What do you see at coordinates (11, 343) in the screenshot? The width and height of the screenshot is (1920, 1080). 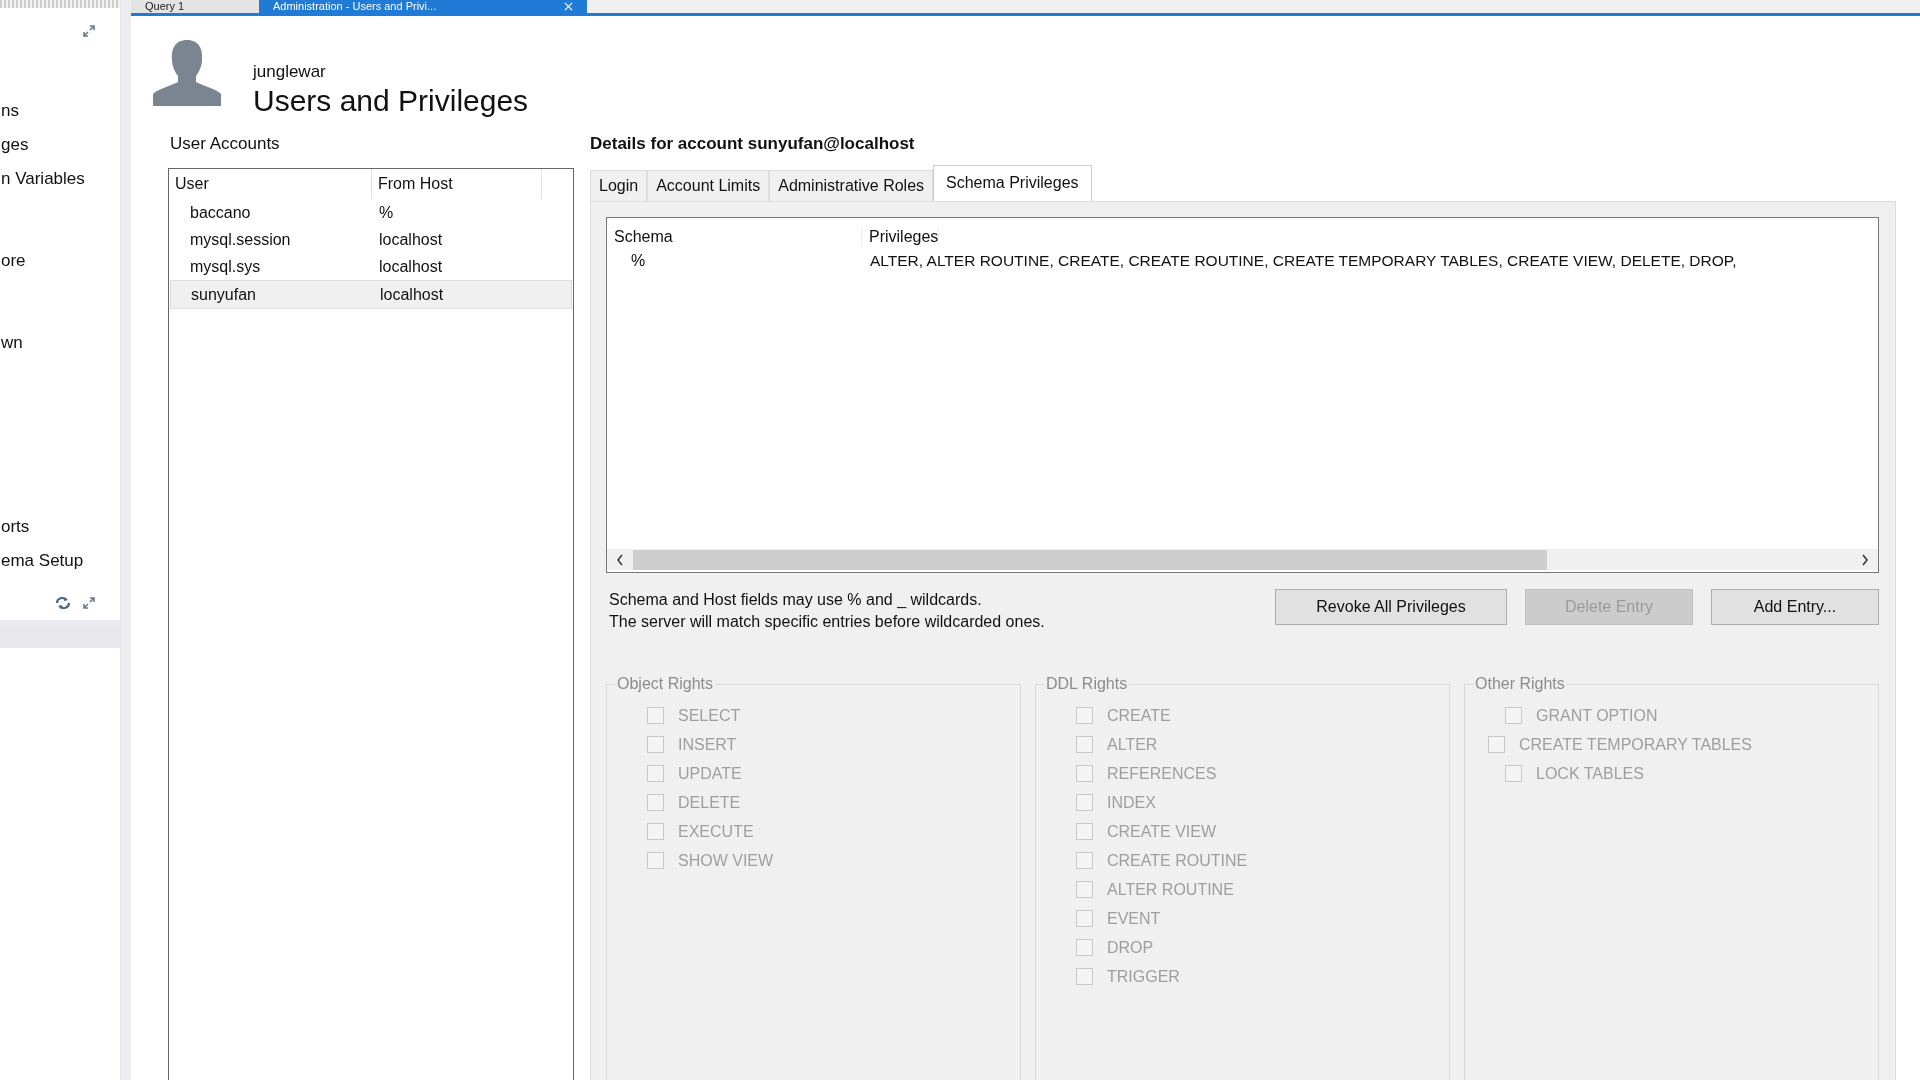 I see `sidebar-item: wn` at bounding box center [11, 343].